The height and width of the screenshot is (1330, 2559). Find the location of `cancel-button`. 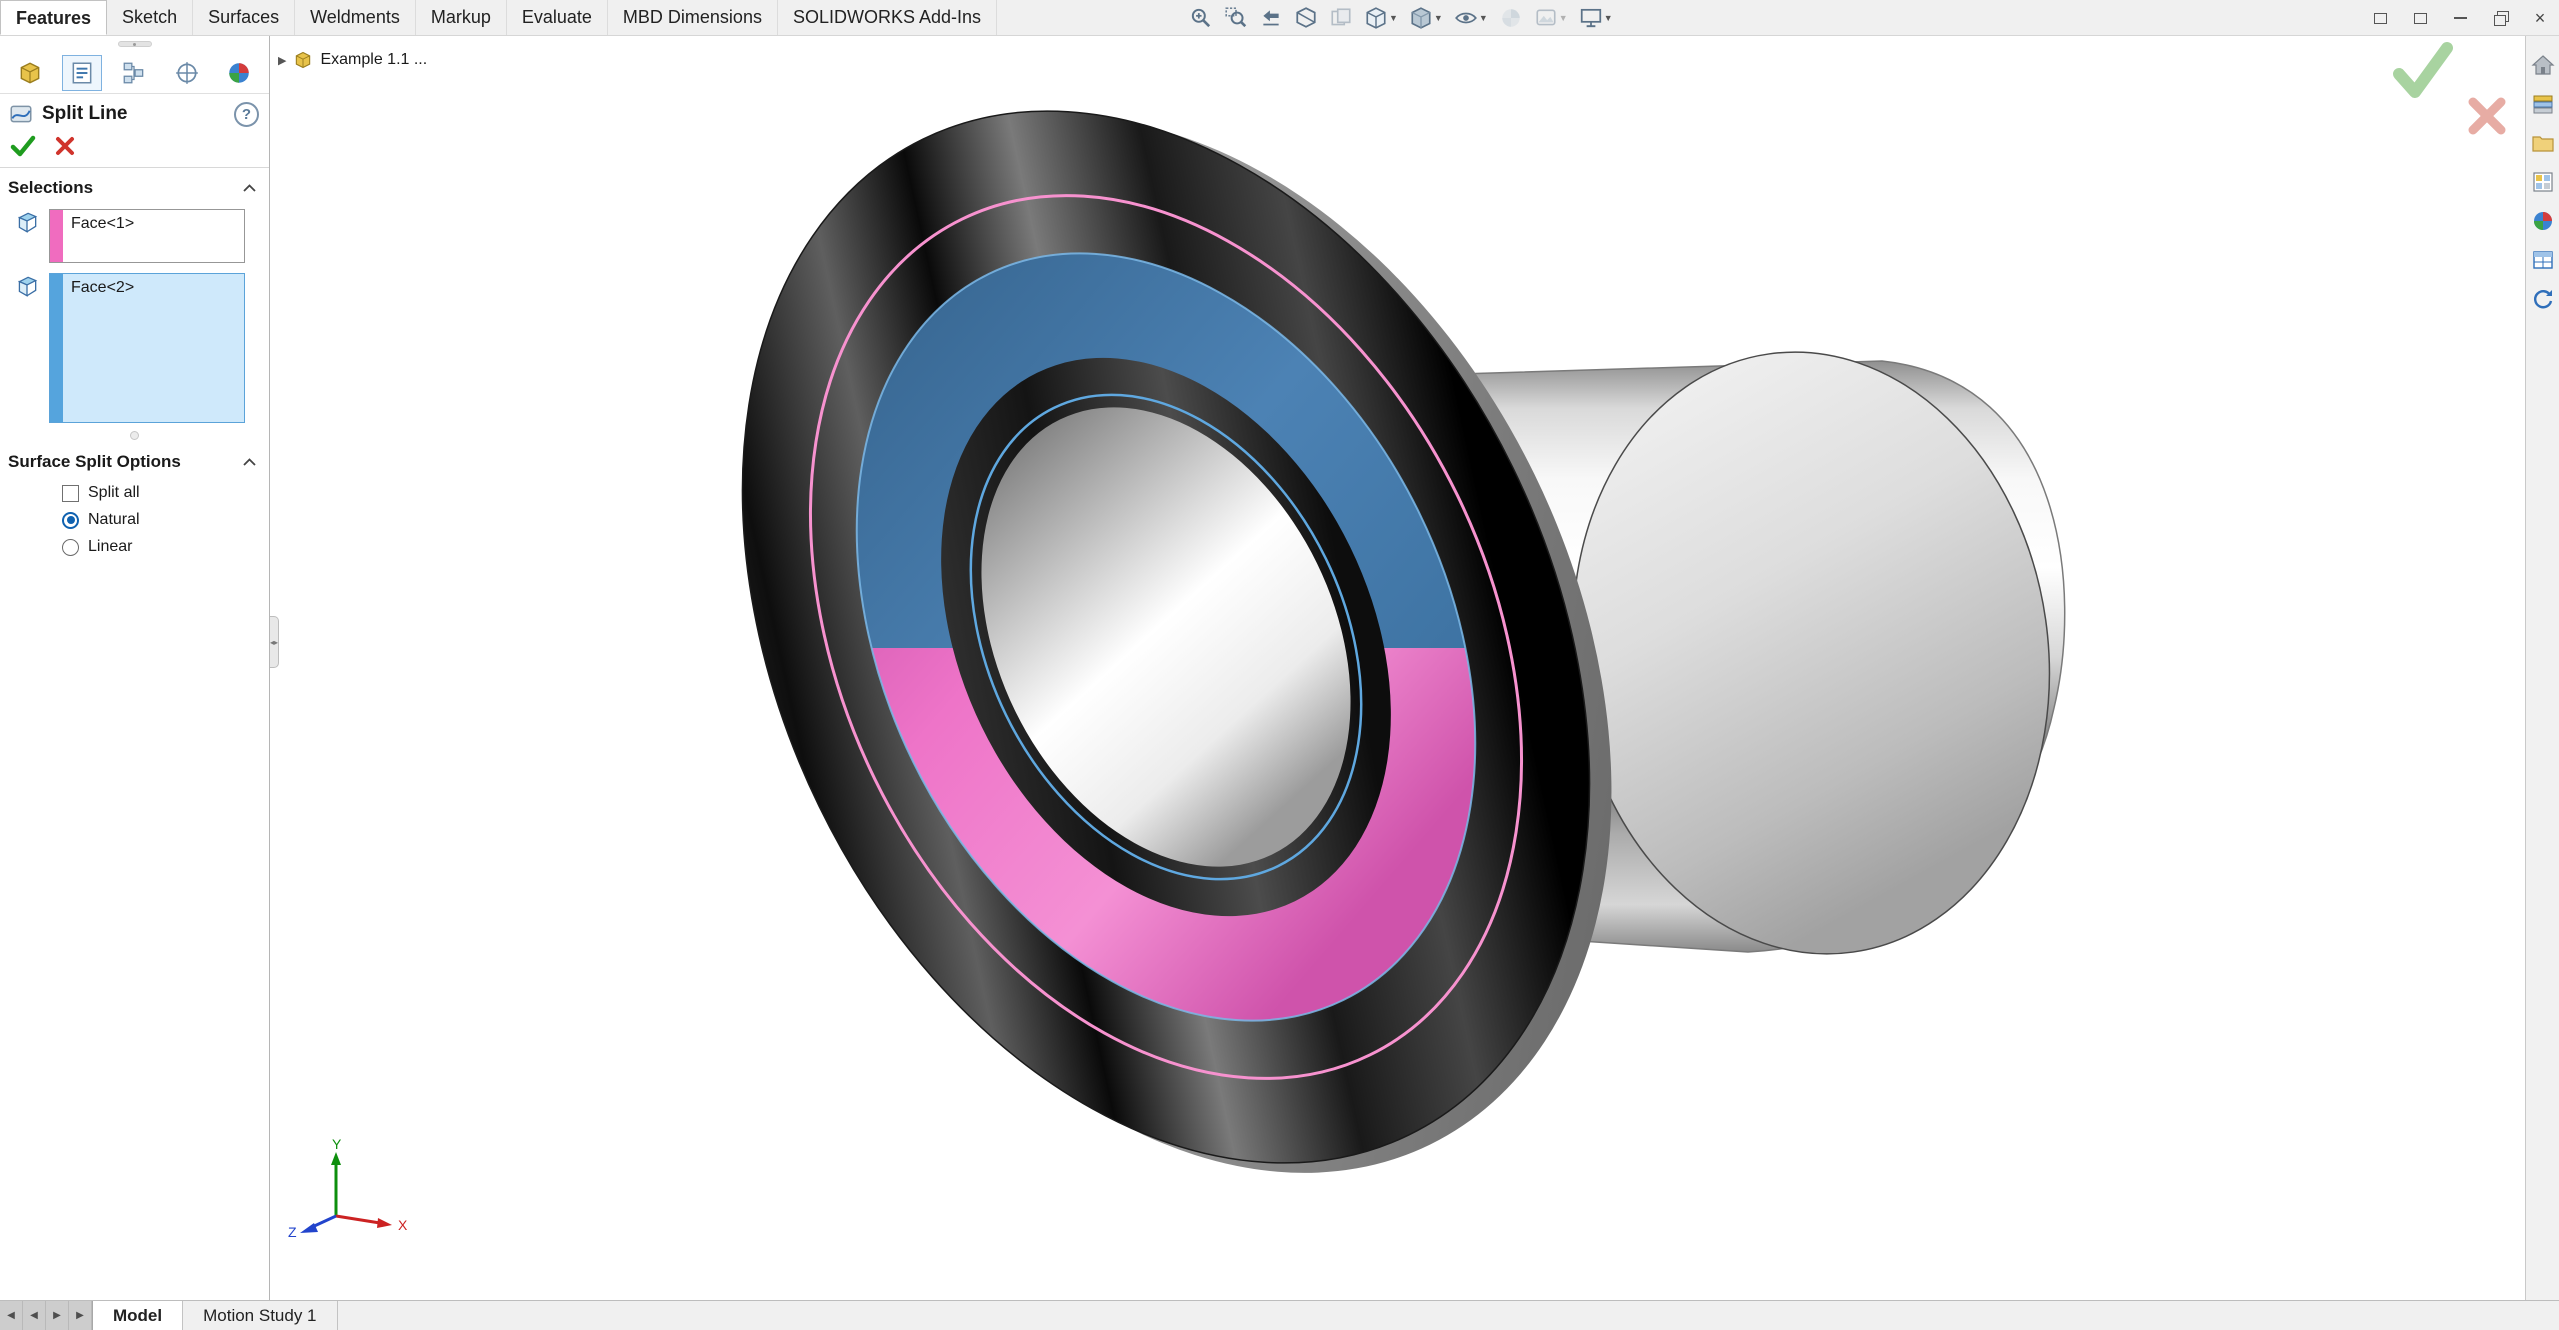

cancel-button is located at coordinates (65, 146).